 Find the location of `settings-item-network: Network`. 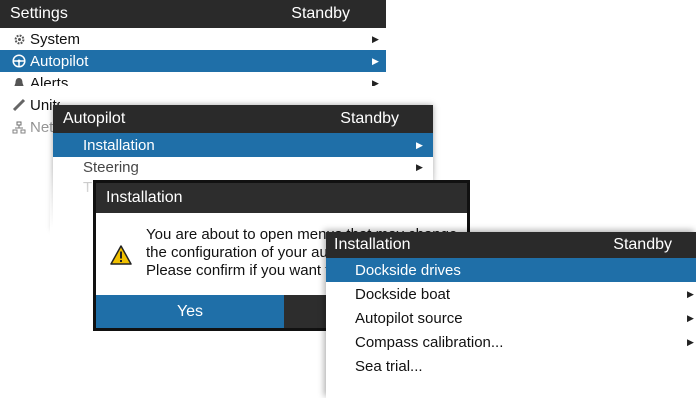

settings-item-network: Network is located at coordinates (29, 127).